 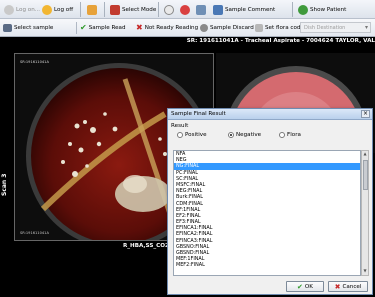 I want to click on not-ready-reading-button: ✖ Not Ready Reading, so click(x=167, y=28).